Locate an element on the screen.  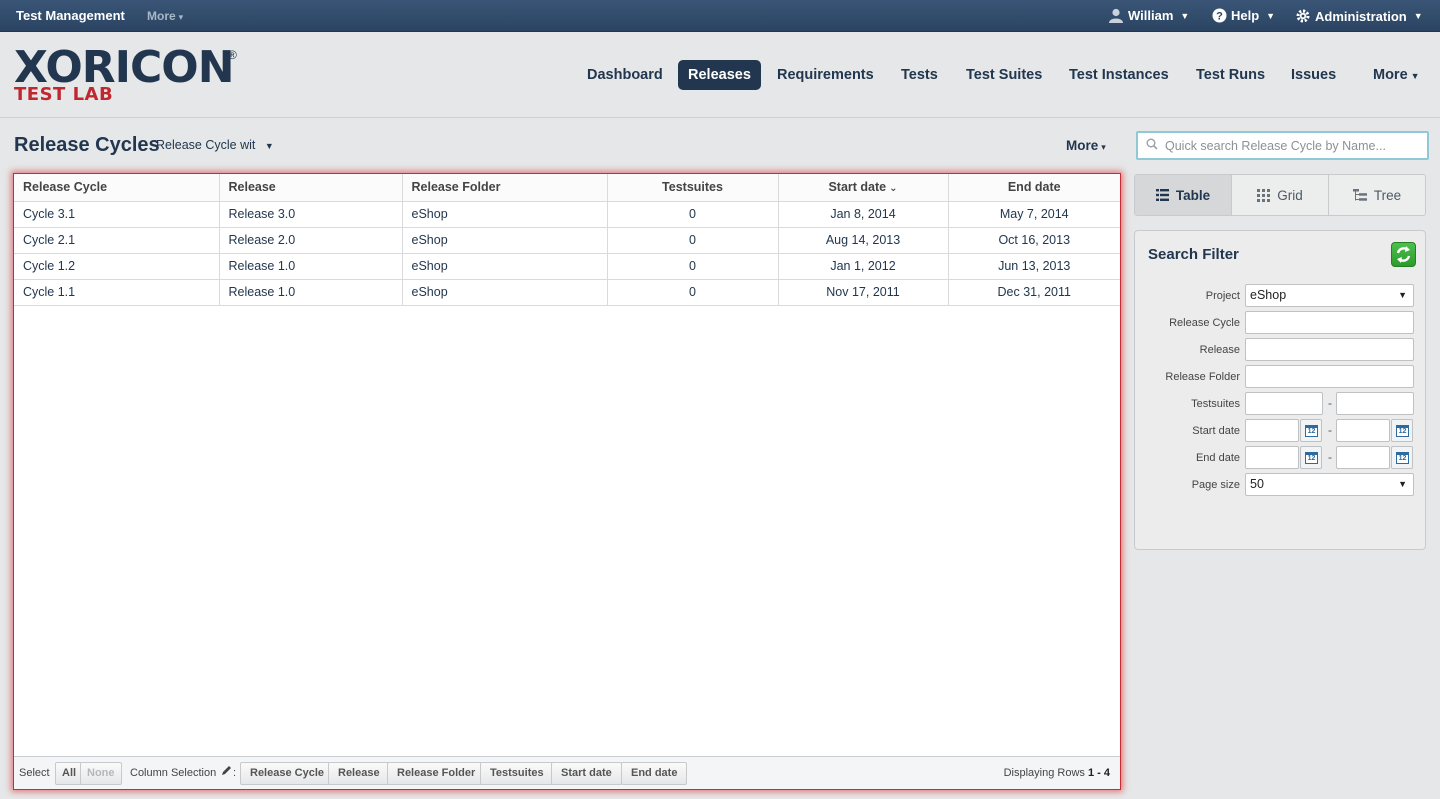
project-select-value: eShop is located at coordinates (1268, 295).